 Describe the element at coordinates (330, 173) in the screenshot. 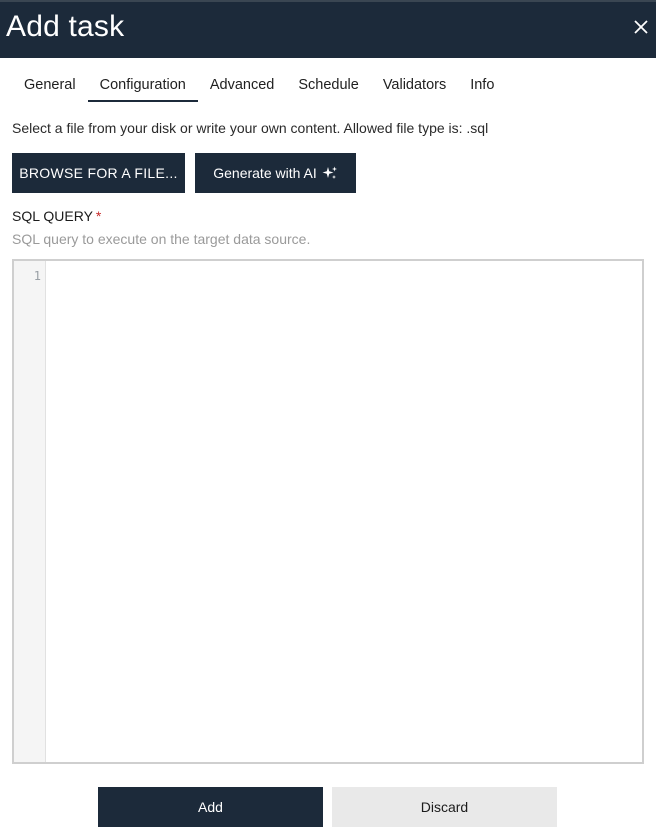

I see `sparkles-icon` at that location.